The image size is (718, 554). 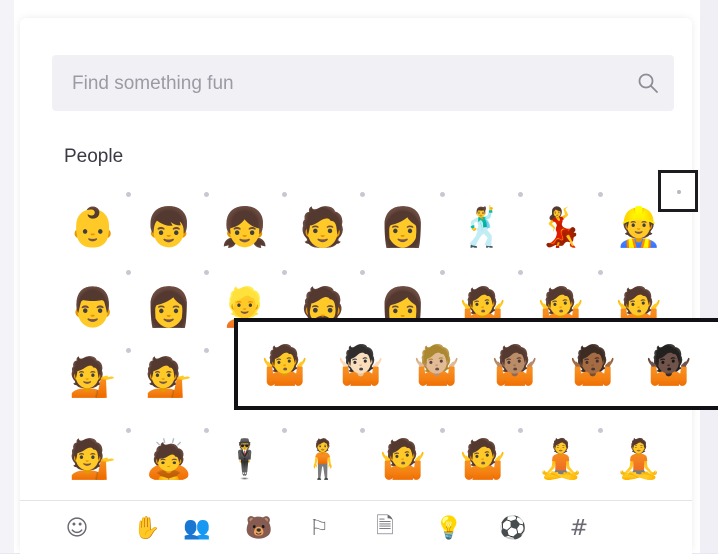 What do you see at coordinates (579, 528) in the screenshot?
I see `symbols-category-icon: #` at bounding box center [579, 528].